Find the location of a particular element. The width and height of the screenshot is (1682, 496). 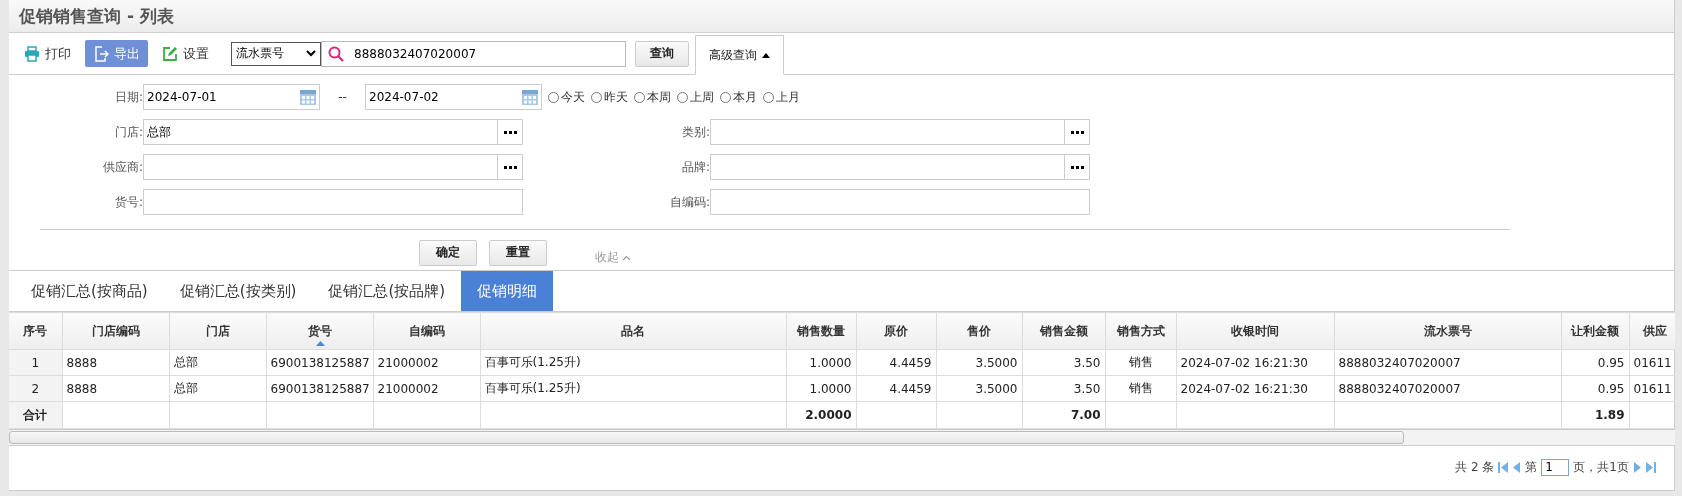

column-header: 销售方式 is located at coordinates (1140, 331).